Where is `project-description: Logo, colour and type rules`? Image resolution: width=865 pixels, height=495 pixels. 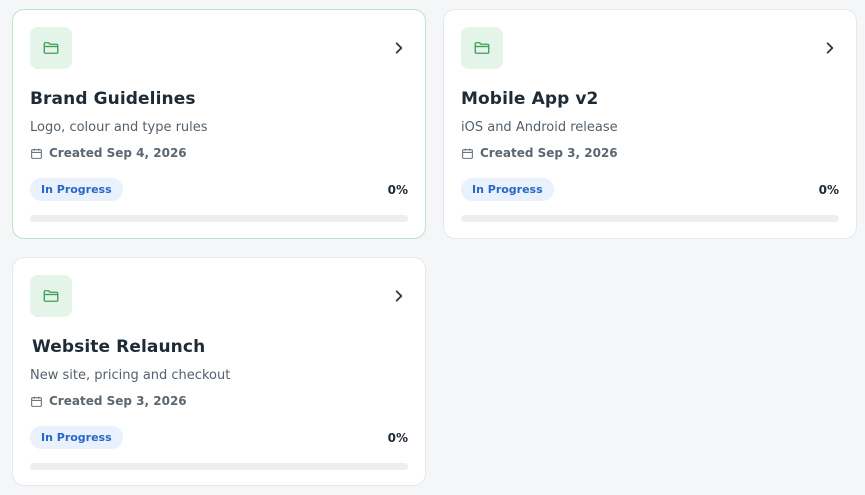
project-description: Logo, colour and type rules is located at coordinates (119, 127).